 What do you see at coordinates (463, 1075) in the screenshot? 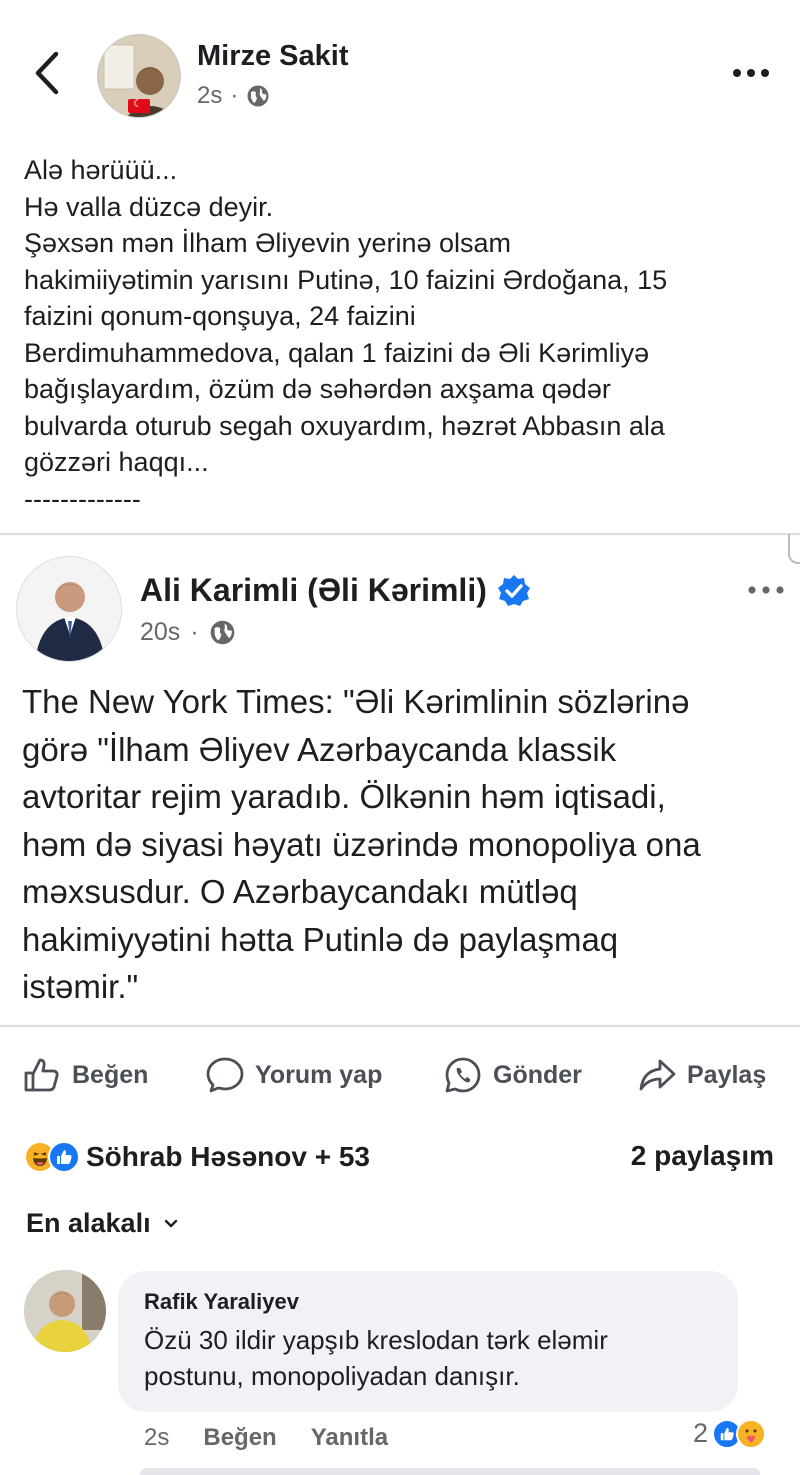
I see `whatsapp-icon` at bounding box center [463, 1075].